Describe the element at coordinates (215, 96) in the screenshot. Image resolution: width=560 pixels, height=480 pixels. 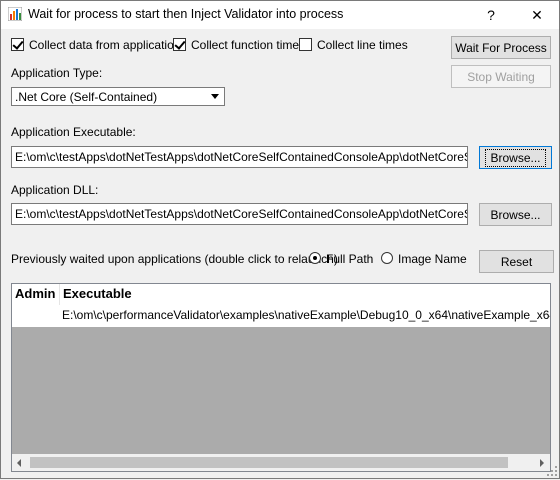
I see `chevron-down-icon` at that location.